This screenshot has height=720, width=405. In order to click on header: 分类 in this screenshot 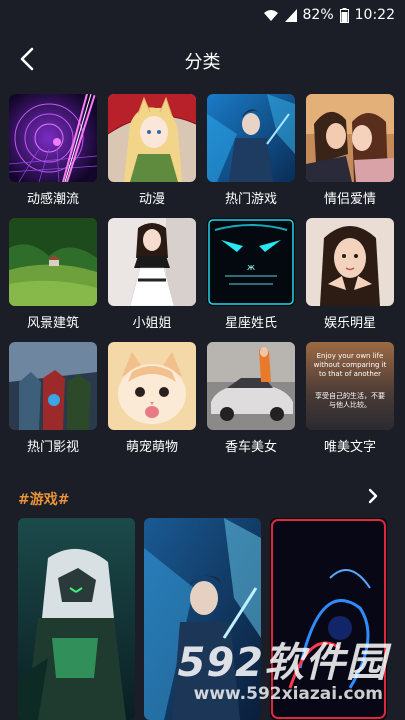, I will do `click(202, 59)`.